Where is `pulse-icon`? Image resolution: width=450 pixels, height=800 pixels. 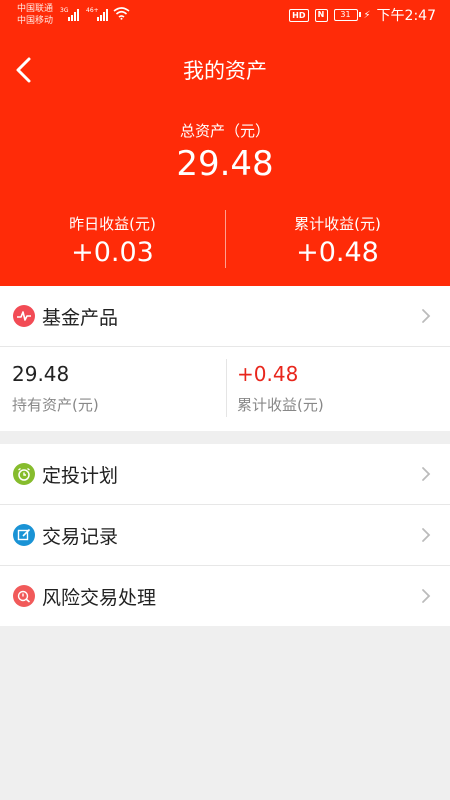
pulse-icon is located at coordinates (24, 316).